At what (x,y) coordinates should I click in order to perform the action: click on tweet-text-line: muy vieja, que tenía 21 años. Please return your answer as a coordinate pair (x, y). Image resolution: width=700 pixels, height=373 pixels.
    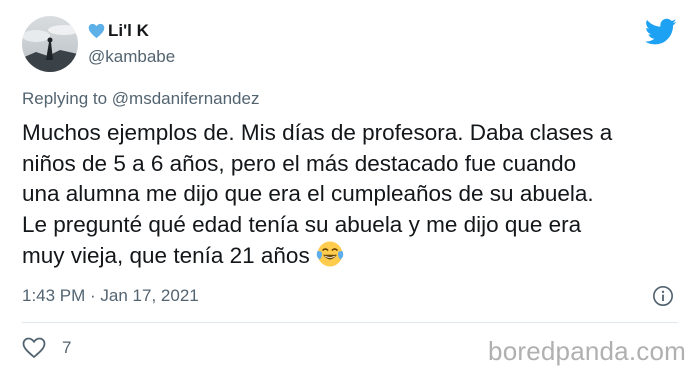
    Looking at the image, I should click on (166, 255).